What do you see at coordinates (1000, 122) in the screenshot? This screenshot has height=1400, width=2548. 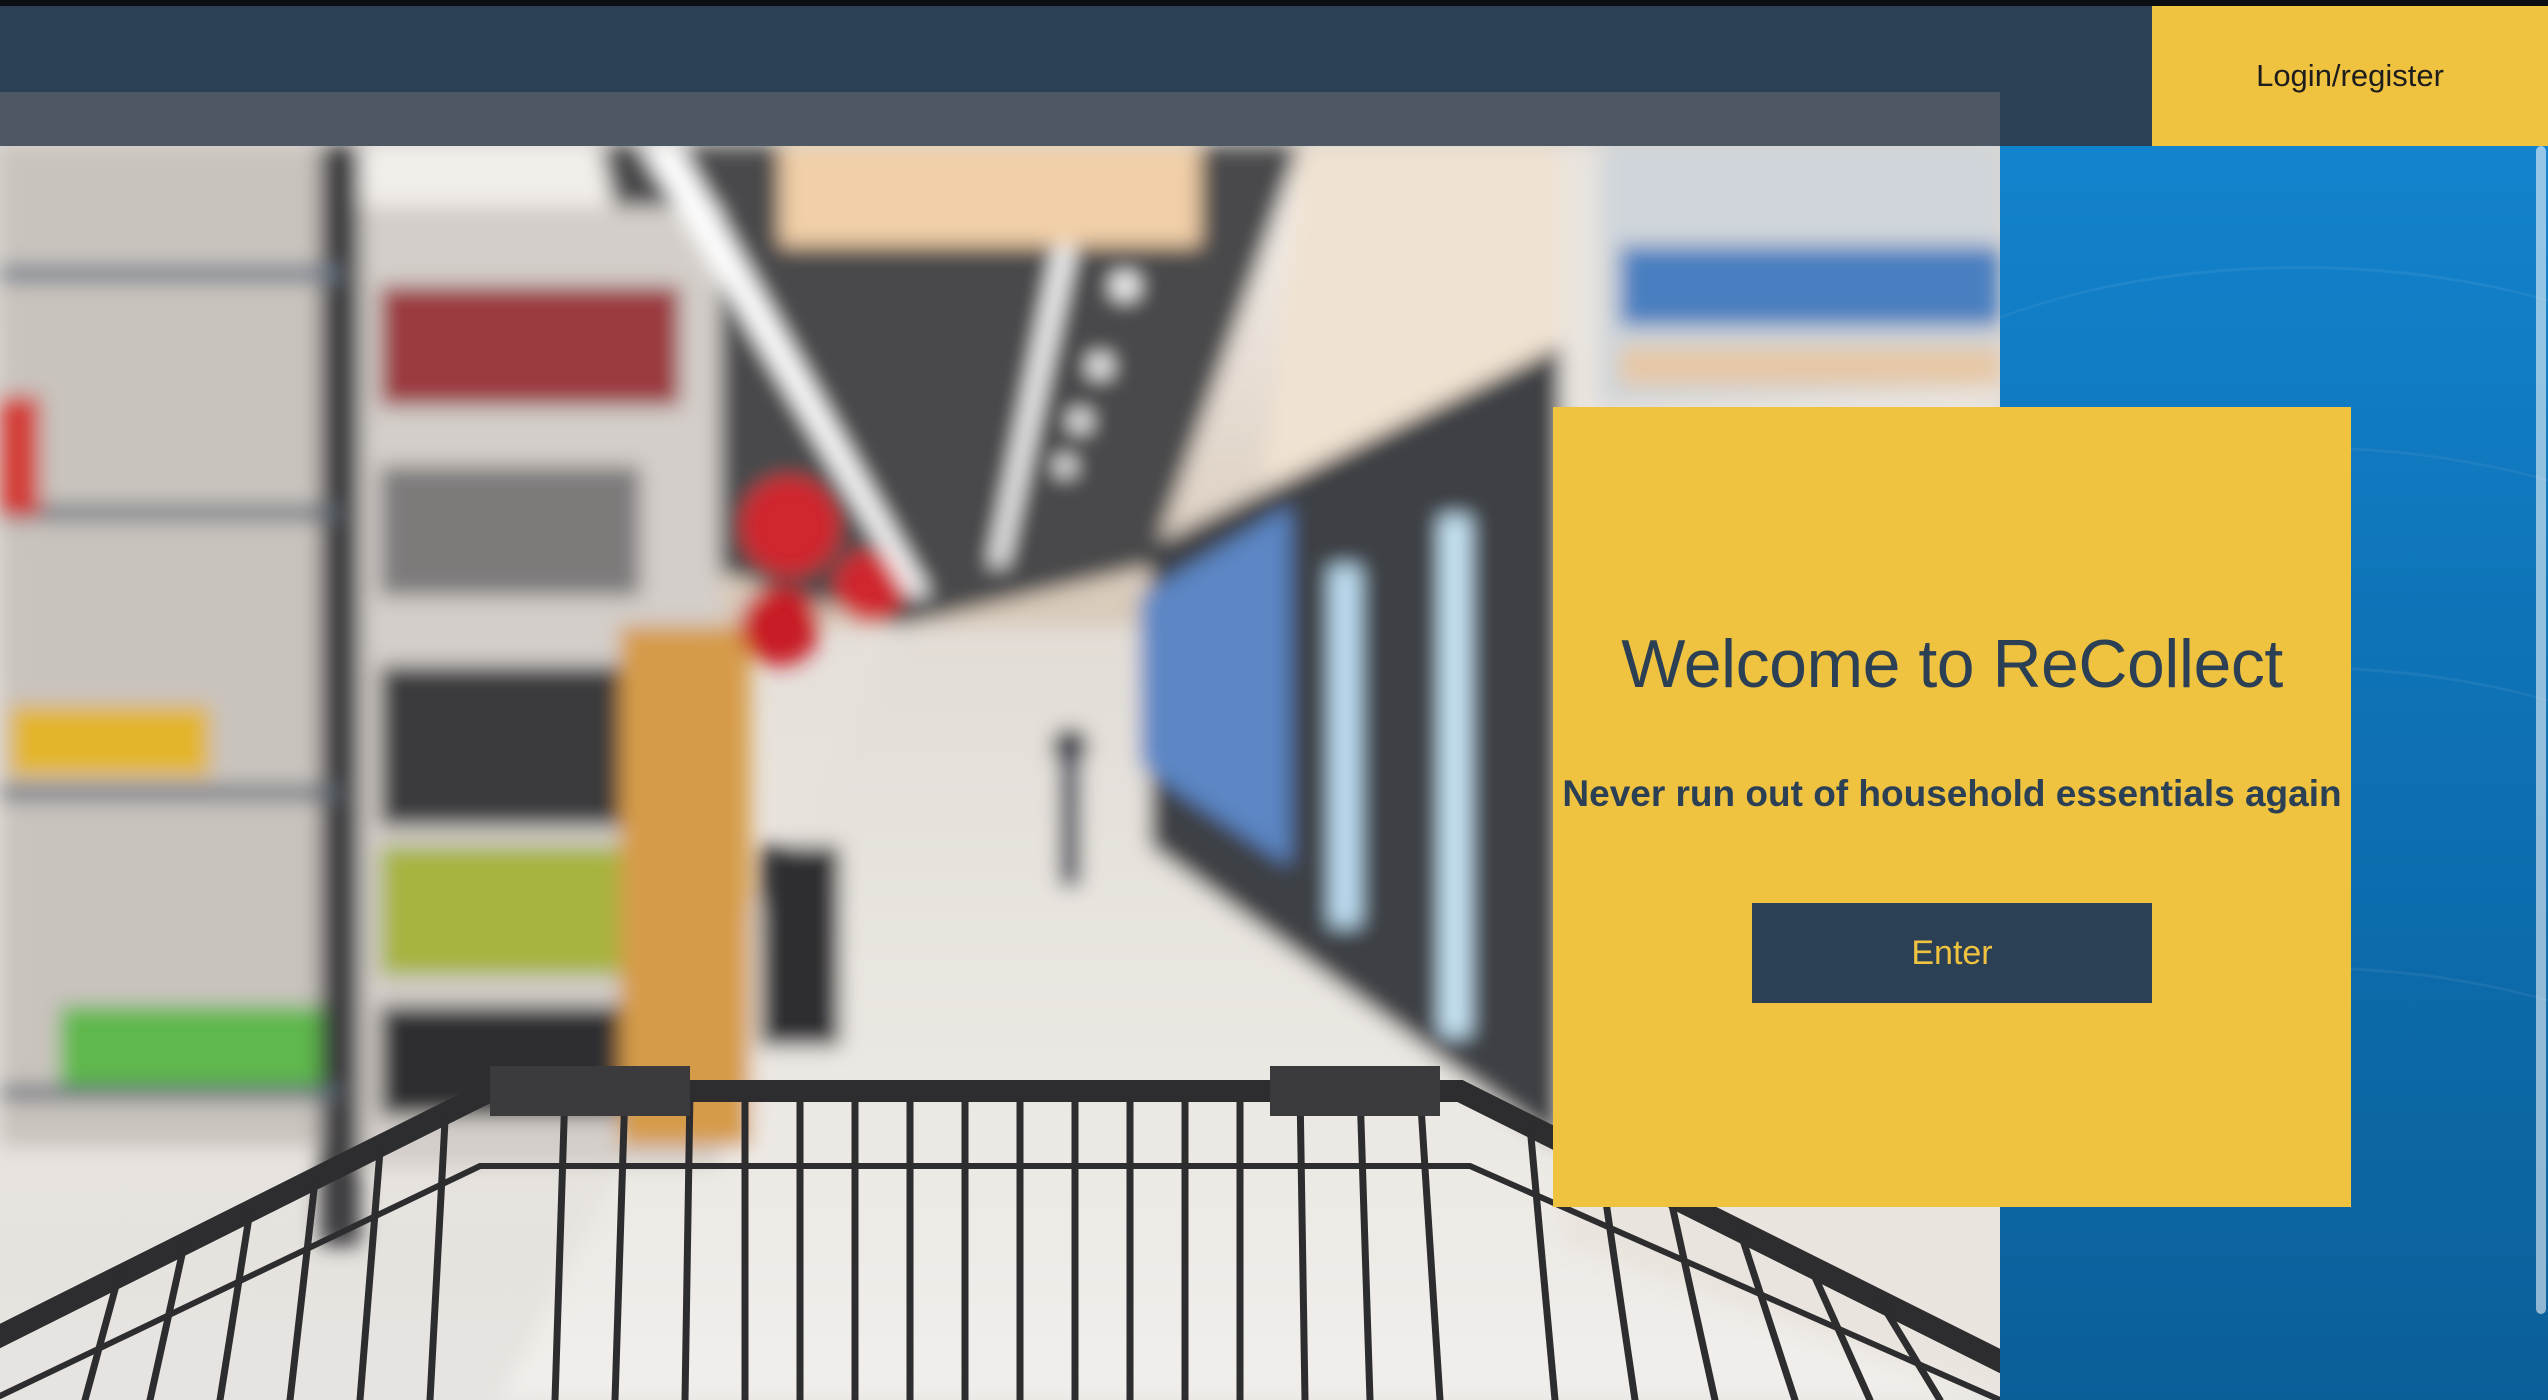 I see `header-shadow-band` at bounding box center [1000, 122].